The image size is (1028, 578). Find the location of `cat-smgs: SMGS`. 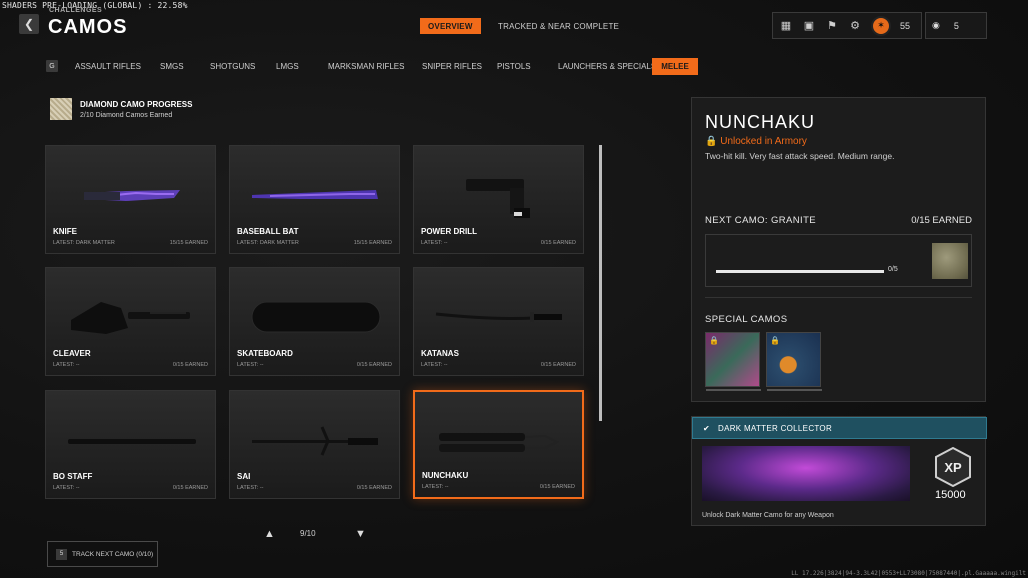

cat-smgs: SMGS is located at coordinates (172, 66).